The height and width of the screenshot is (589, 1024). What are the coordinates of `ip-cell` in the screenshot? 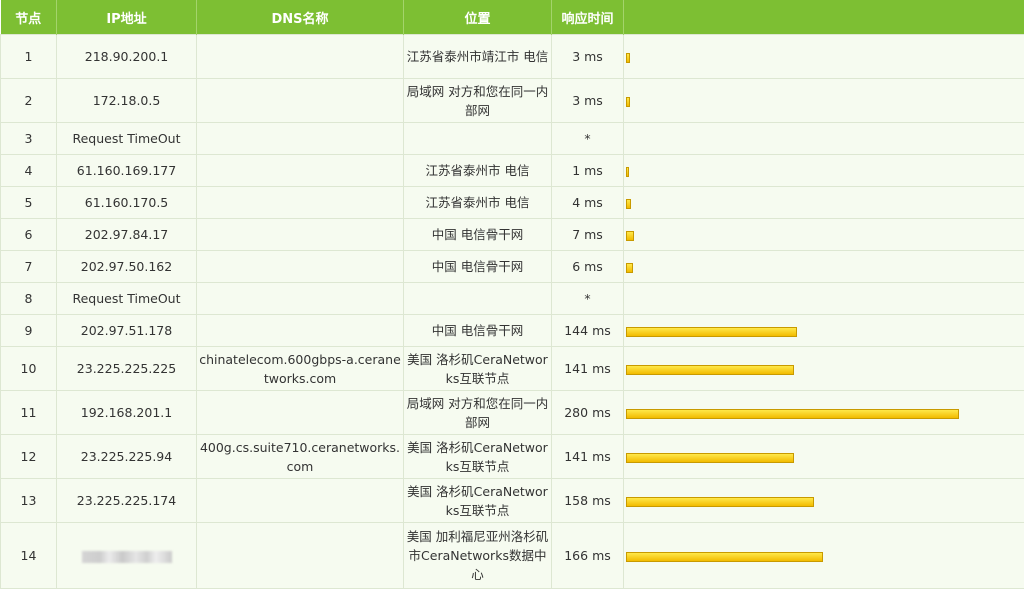 It's located at (127, 556).